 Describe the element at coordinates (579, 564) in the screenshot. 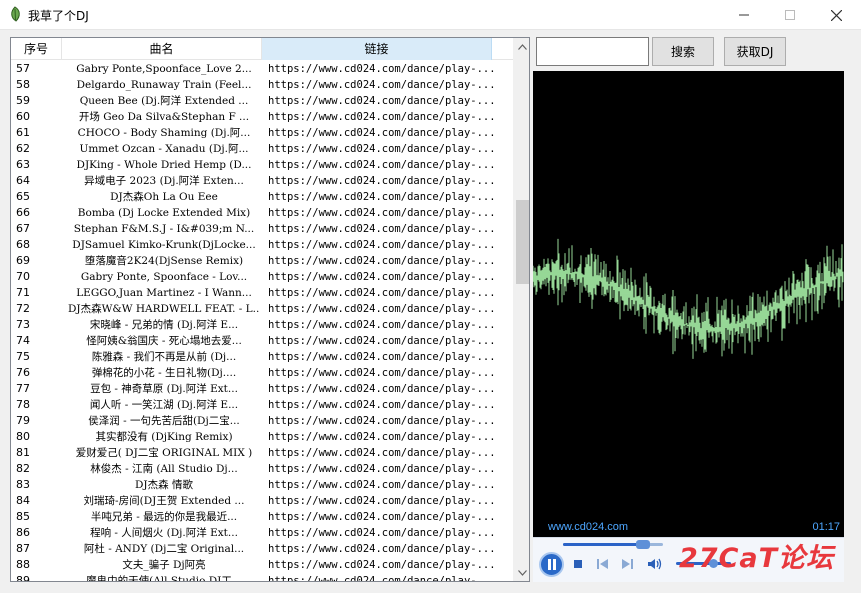

I see `stop-icon` at that location.